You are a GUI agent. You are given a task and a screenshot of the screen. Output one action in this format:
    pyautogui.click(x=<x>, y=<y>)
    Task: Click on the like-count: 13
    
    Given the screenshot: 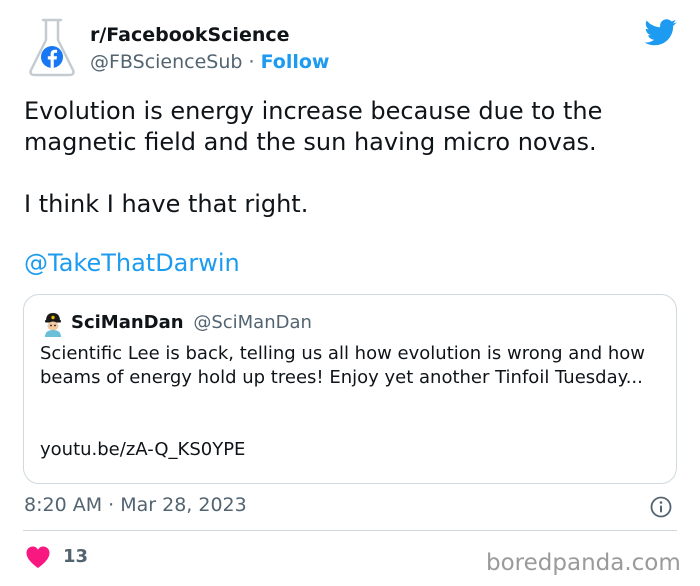 What is the action you would take?
    pyautogui.click(x=76, y=556)
    